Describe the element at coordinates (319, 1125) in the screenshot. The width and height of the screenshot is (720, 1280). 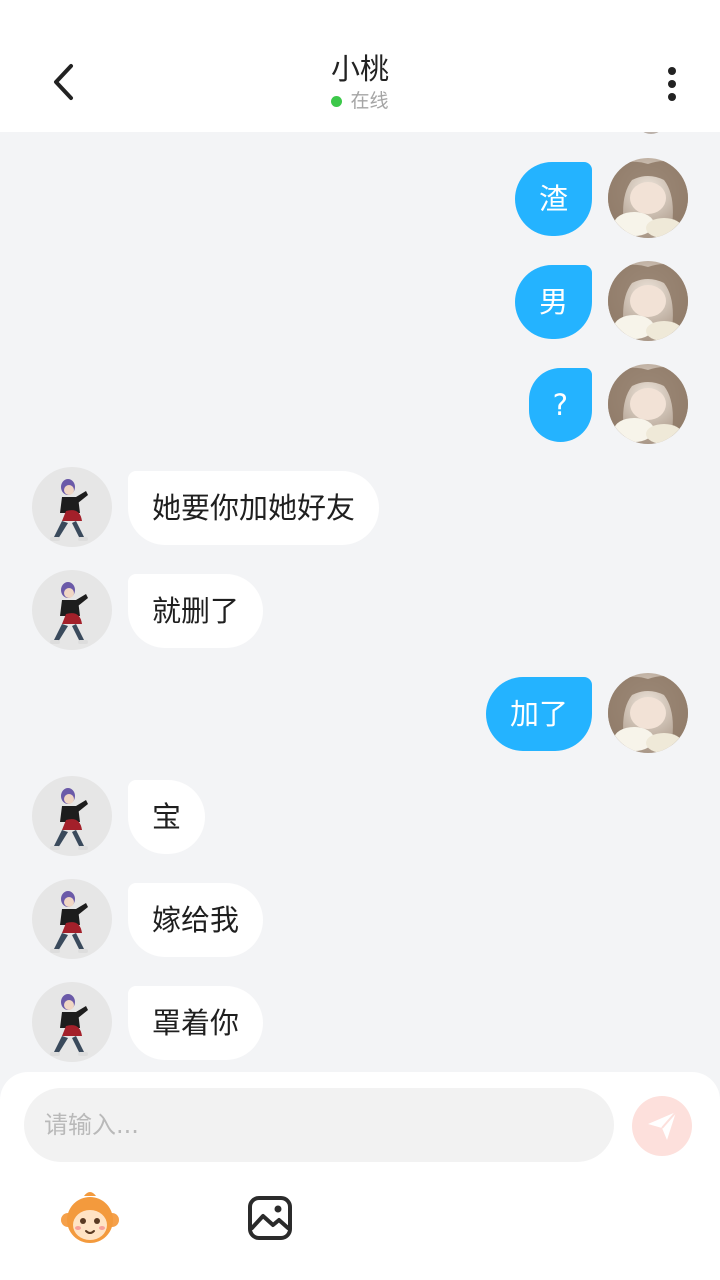
I see `message-input` at that location.